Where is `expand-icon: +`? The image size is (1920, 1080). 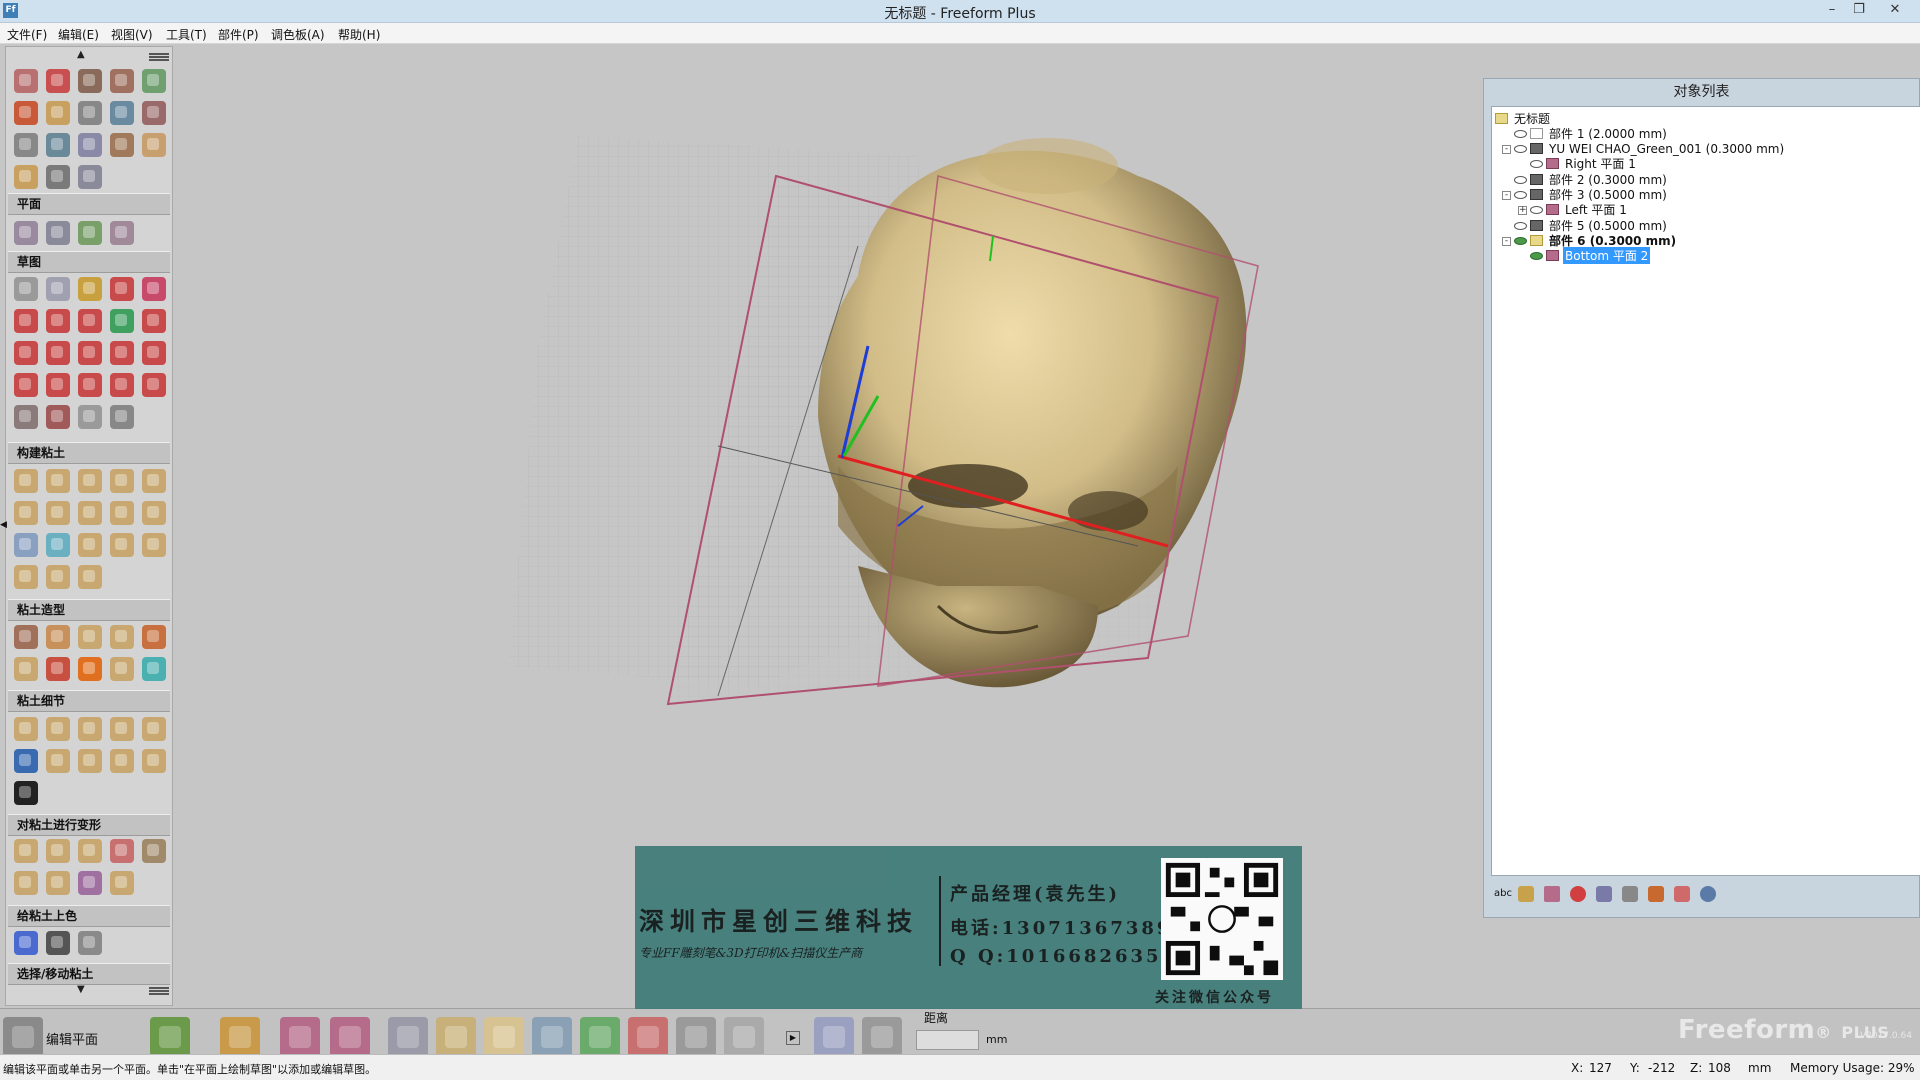 expand-icon: + is located at coordinates (1522, 210).